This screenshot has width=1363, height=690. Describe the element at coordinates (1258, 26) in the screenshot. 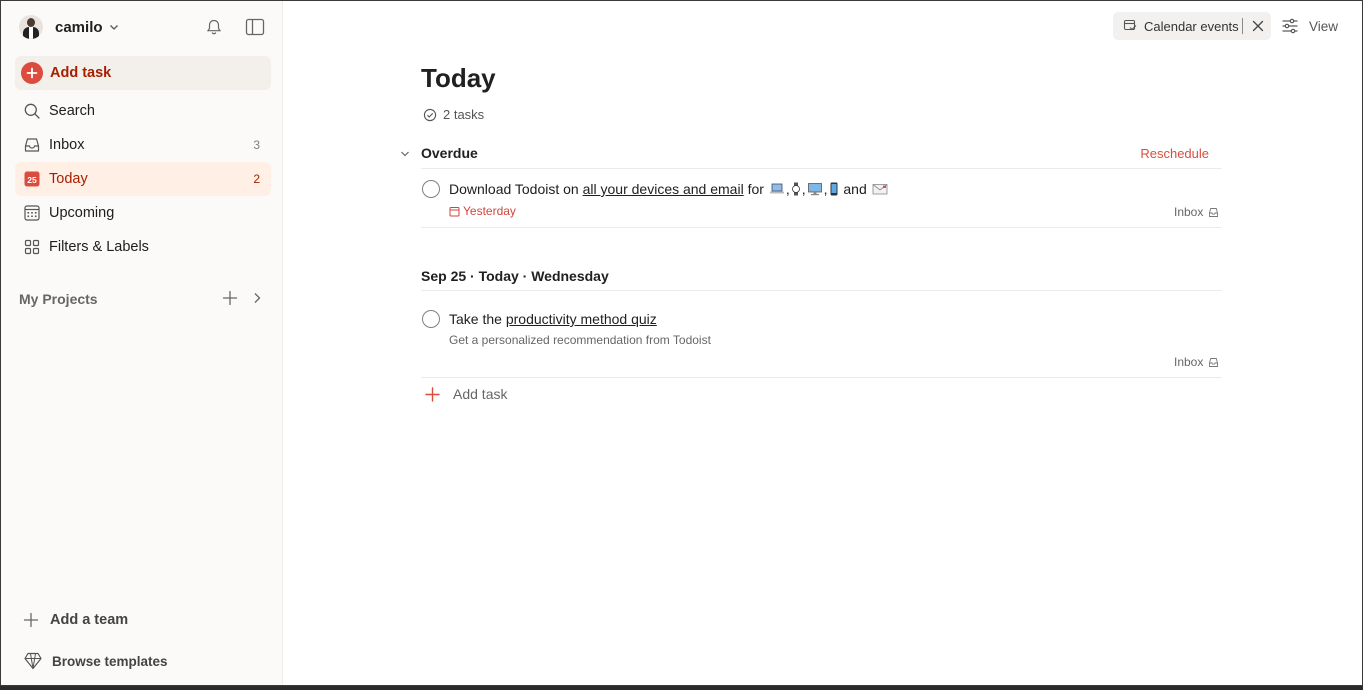

I see `close-icon` at that location.